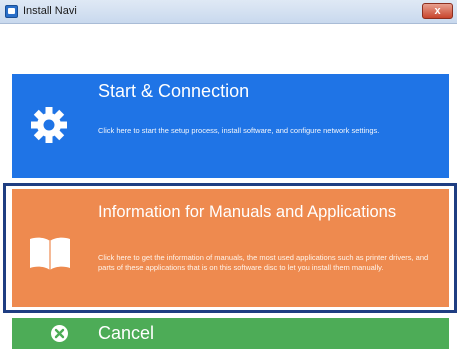 This screenshot has width=457, height=349. Describe the element at coordinates (11, 11) in the screenshot. I see `app-icon` at that location.